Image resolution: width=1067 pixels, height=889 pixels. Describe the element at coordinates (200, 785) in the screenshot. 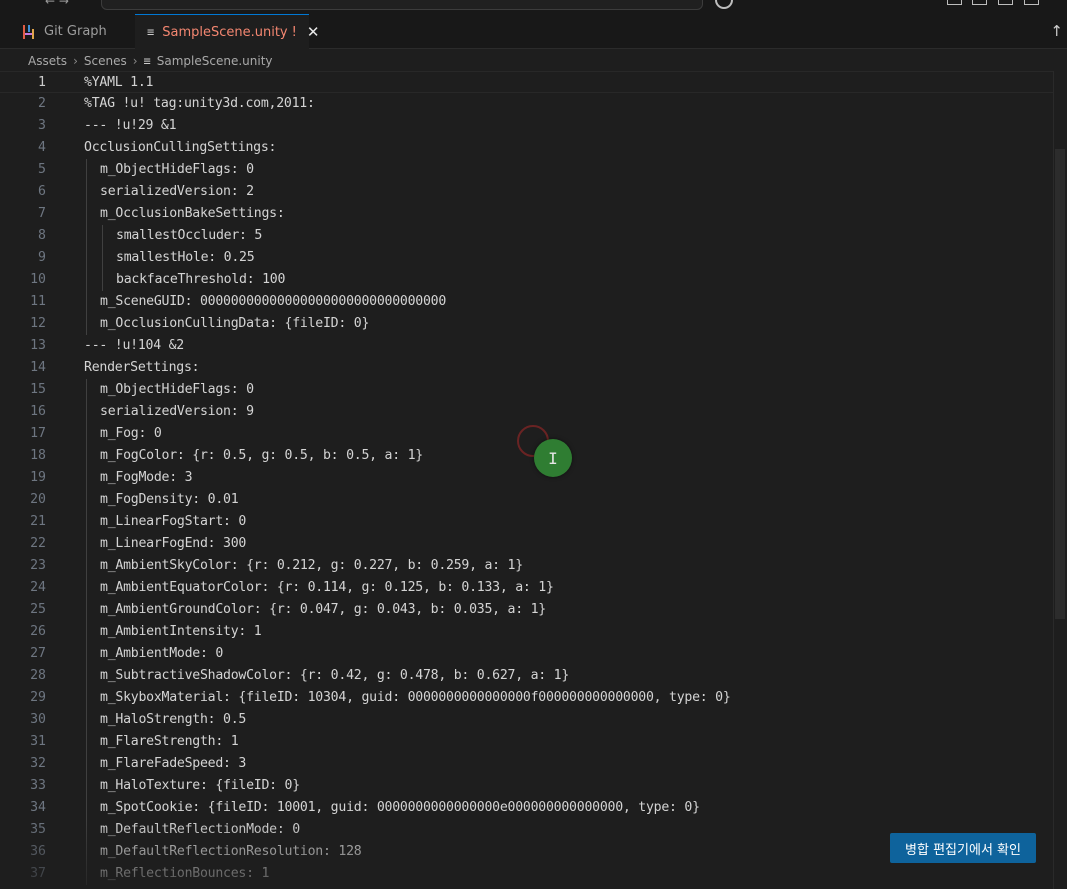

I see `code-text: m_HaloTexture: {fileID: 0}` at that location.